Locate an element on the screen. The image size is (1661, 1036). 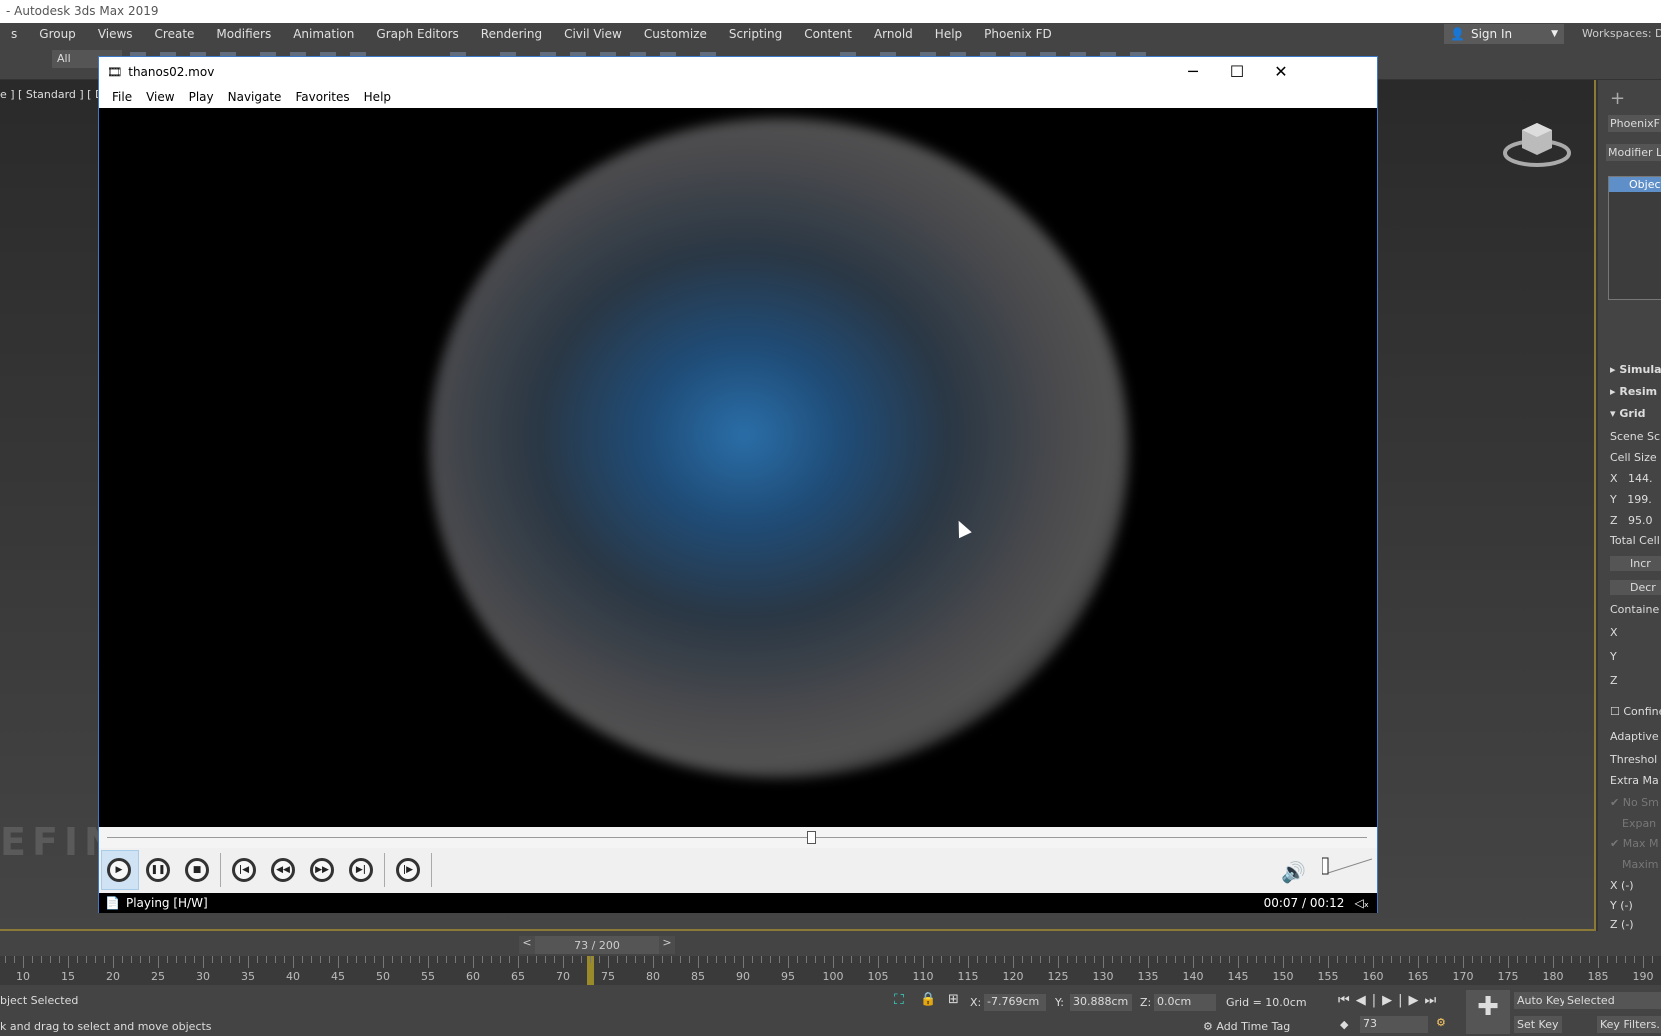
skip-end-button: ▶| is located at coordinates (361, 870).